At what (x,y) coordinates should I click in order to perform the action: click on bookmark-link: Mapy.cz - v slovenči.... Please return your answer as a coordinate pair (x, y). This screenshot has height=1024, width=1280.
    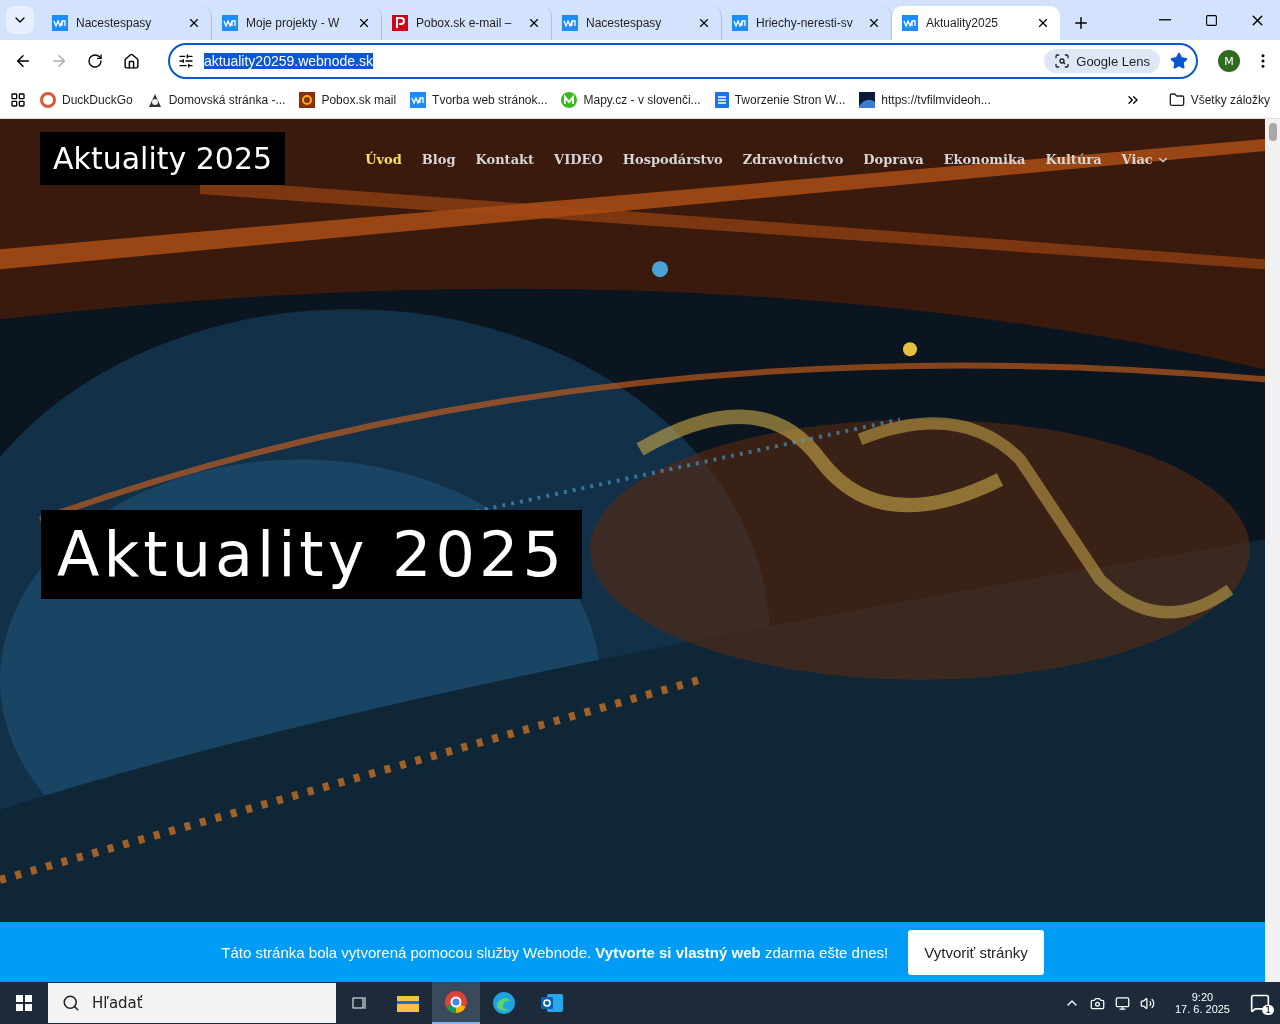
    Looking at the image, I should click on (631, 100).